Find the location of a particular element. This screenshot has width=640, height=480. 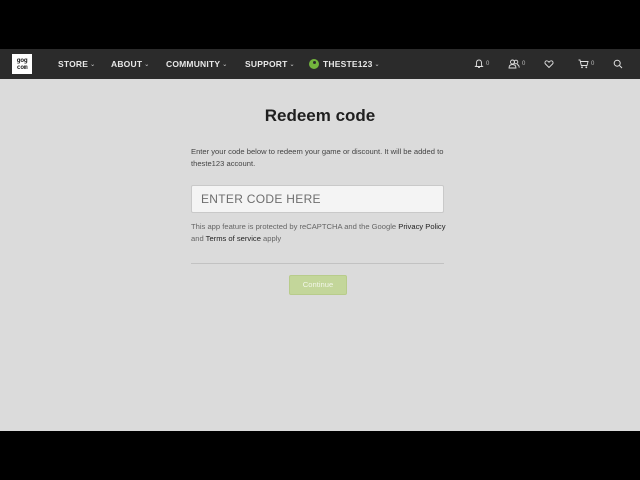

divider is located at coordinates (317, 263).